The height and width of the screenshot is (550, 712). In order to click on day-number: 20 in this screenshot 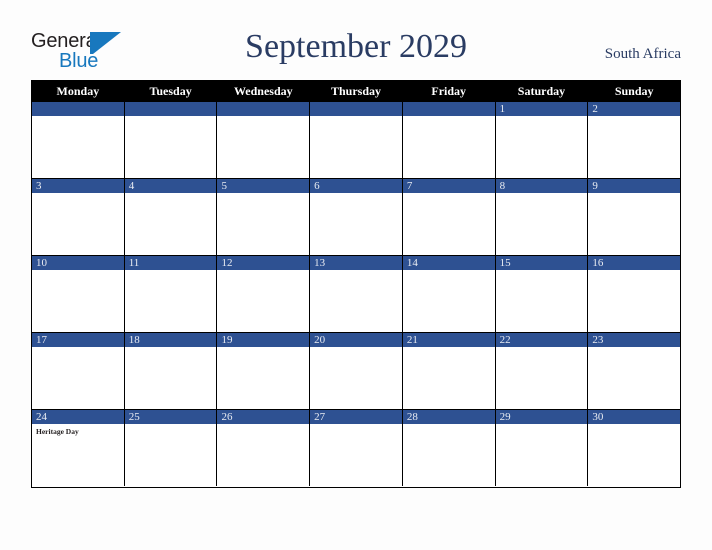, I will do `click(320, 340)`.